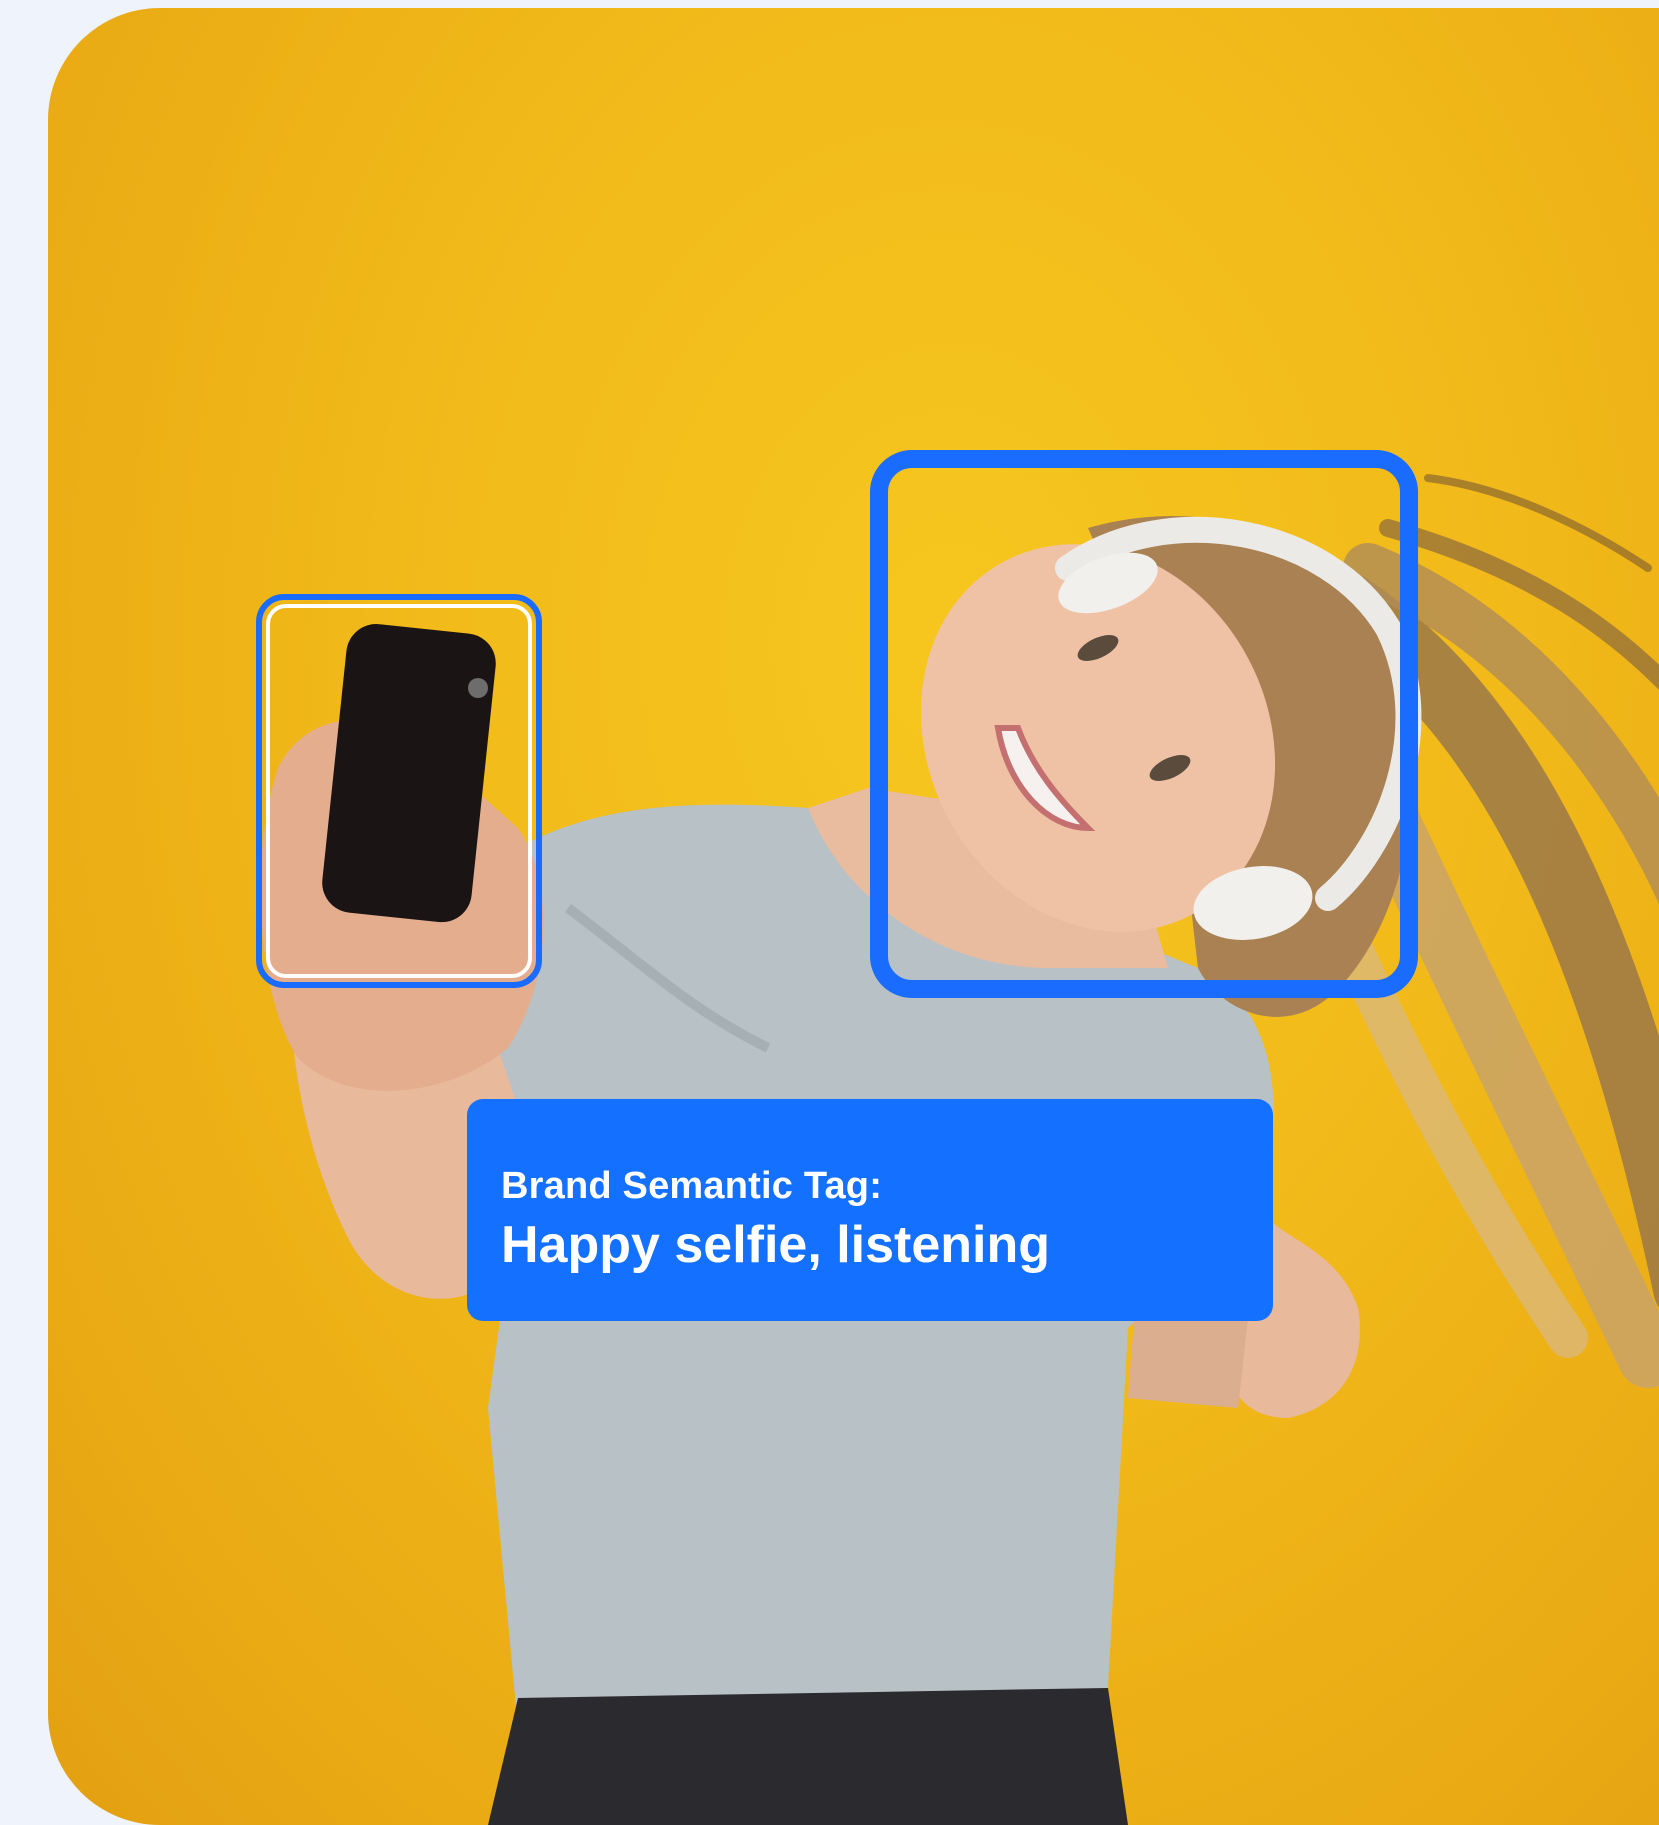  Describe the element at coordinates (776, 1245) in the screenshot. I see `tag-value: Happy selfie, listening` at that location.